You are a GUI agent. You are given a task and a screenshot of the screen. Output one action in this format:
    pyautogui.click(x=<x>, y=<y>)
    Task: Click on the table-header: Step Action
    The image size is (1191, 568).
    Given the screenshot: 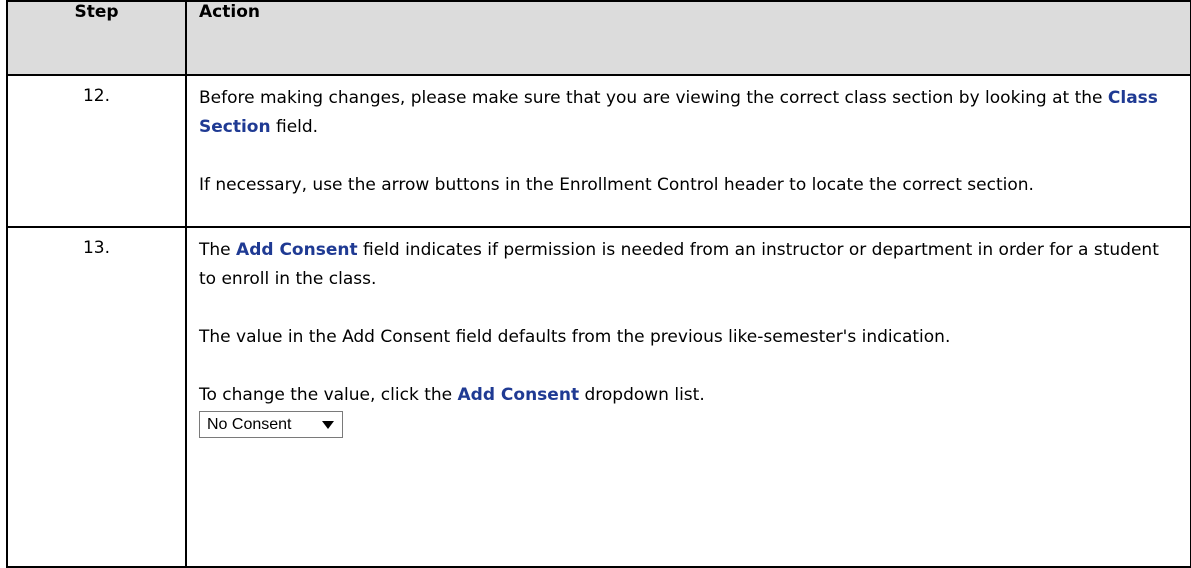 What is the action you would take?
    pyautogui.click(x=598, y=38)
    